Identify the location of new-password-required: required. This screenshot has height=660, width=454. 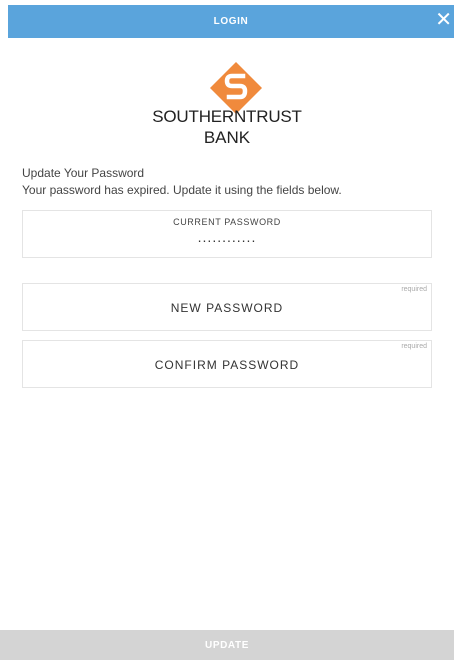
(414, 289).